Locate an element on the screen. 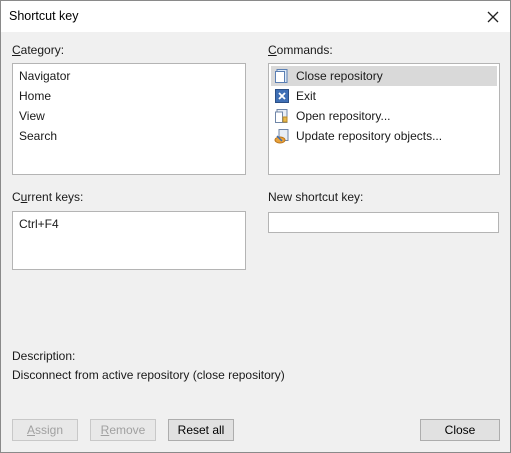  command-item-close-repository: Close repository is located at coordinates (384, 76).